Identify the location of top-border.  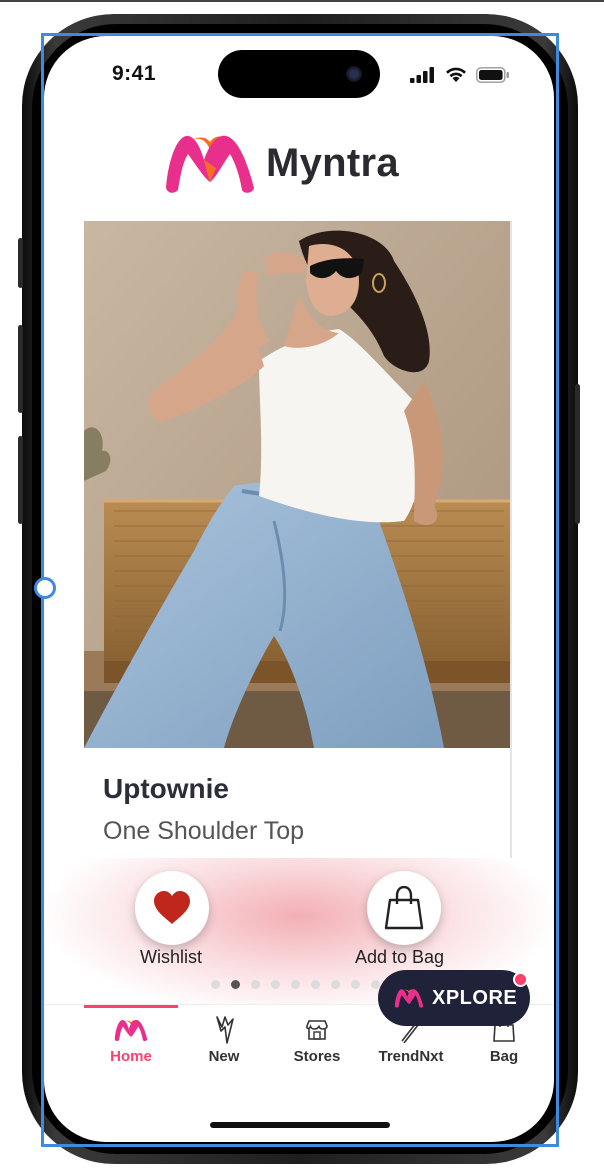
(302, 1).